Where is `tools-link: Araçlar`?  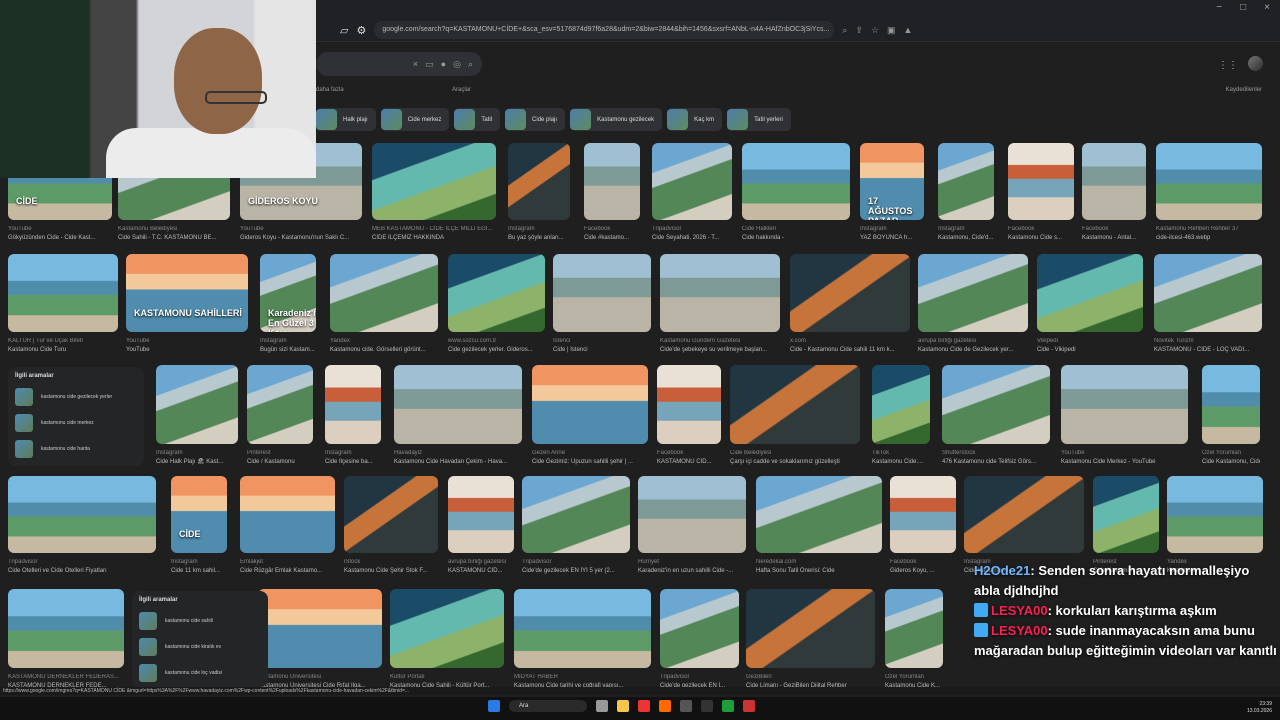 tools-link: Araçlar is located at coordinates (461, 90).